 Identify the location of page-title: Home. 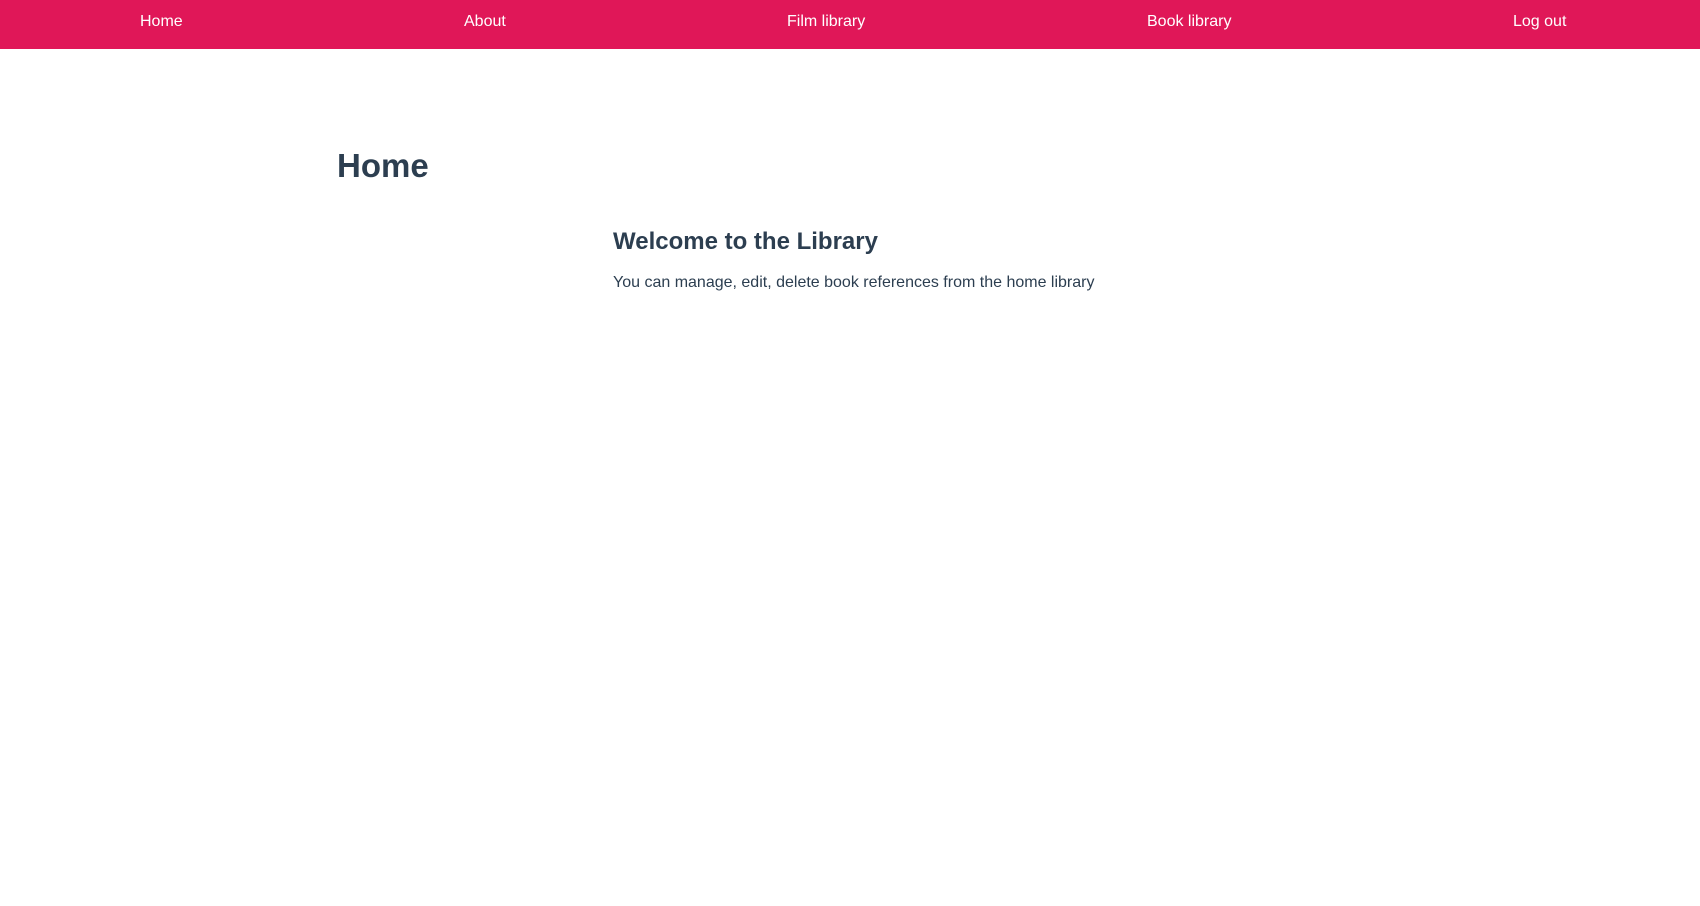
(383, 165).